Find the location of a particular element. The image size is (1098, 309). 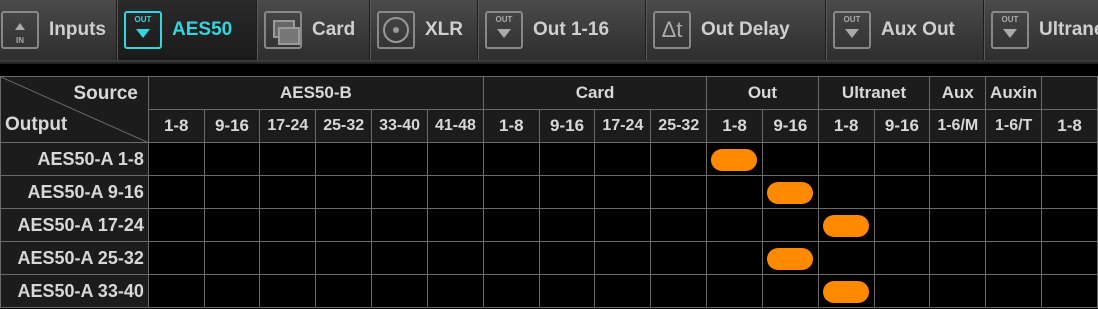

tab-aes50: OUT AES50 is located at coordinates (187, 30).